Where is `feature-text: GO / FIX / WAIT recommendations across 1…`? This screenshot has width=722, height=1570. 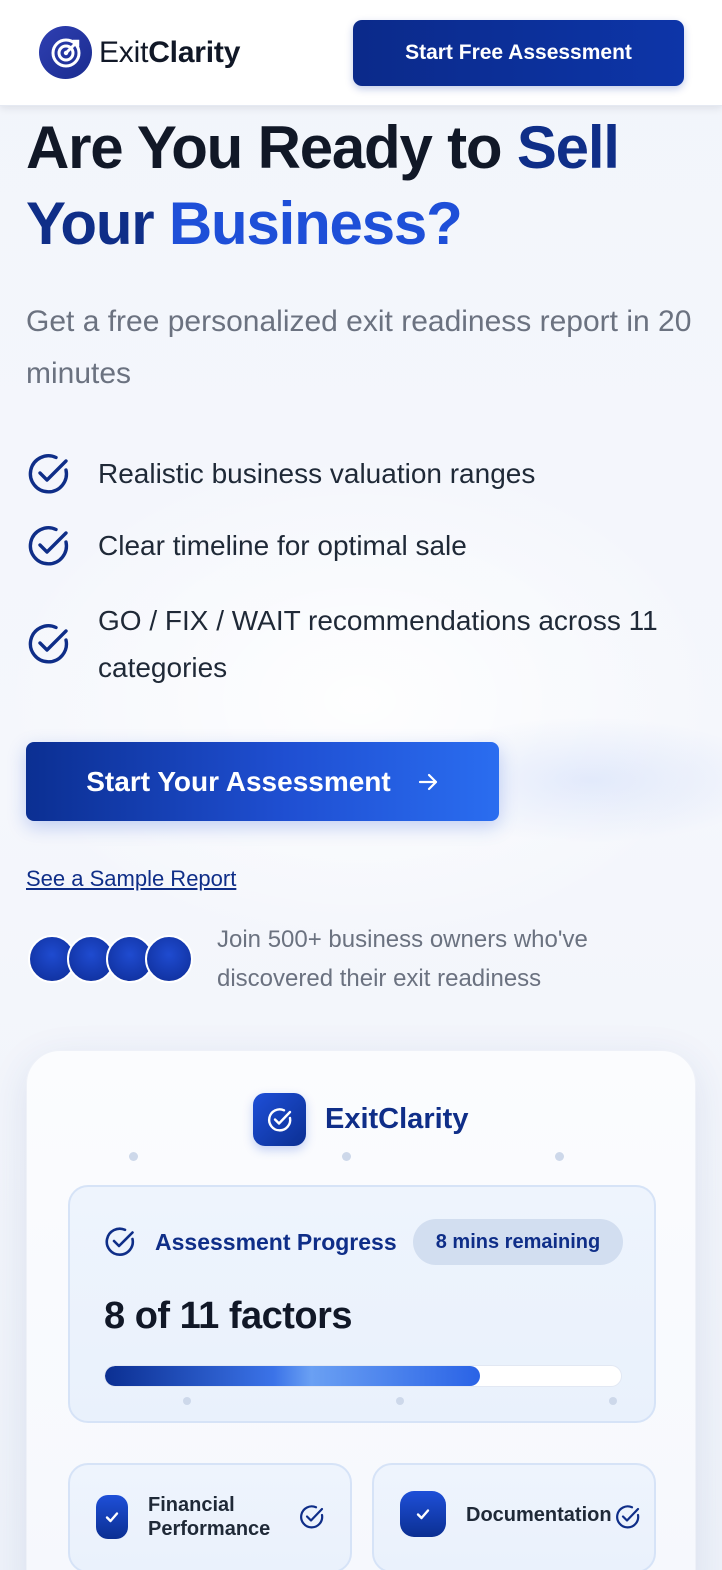
feature-text: GO / FIX / WAIT recommendations across 1… is located at coordinates (378, 644).